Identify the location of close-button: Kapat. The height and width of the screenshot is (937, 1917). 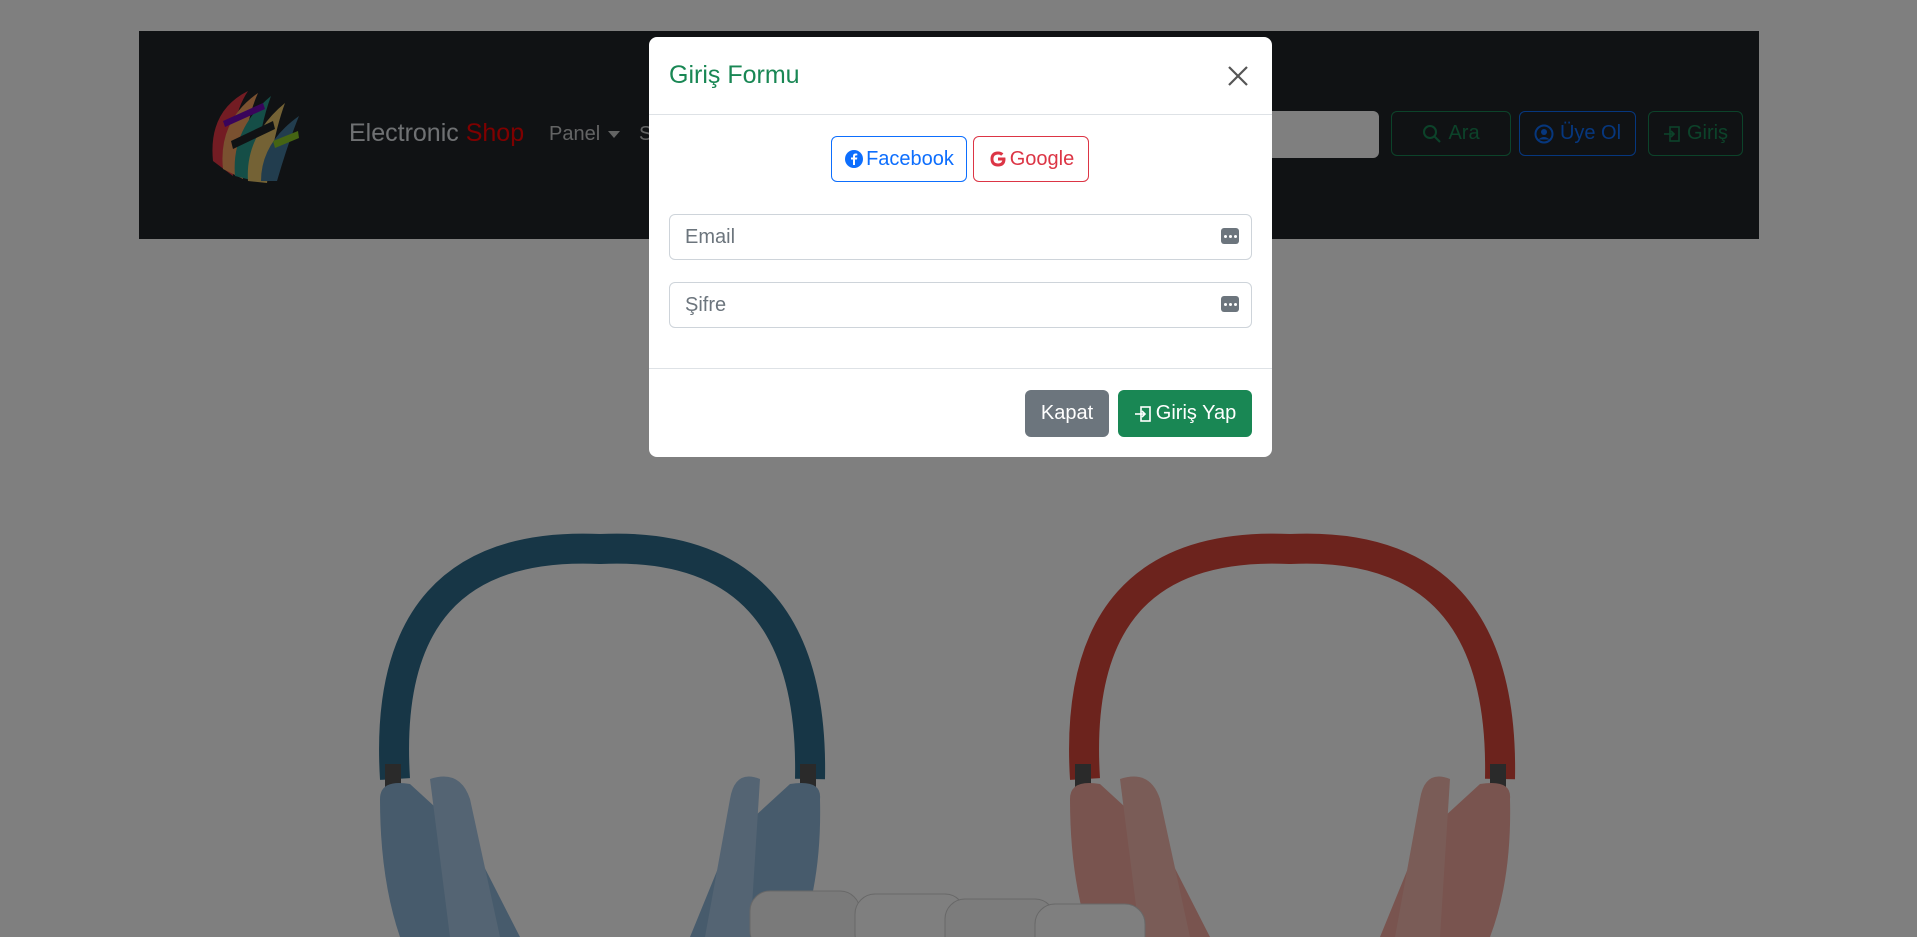
(1067, 413).